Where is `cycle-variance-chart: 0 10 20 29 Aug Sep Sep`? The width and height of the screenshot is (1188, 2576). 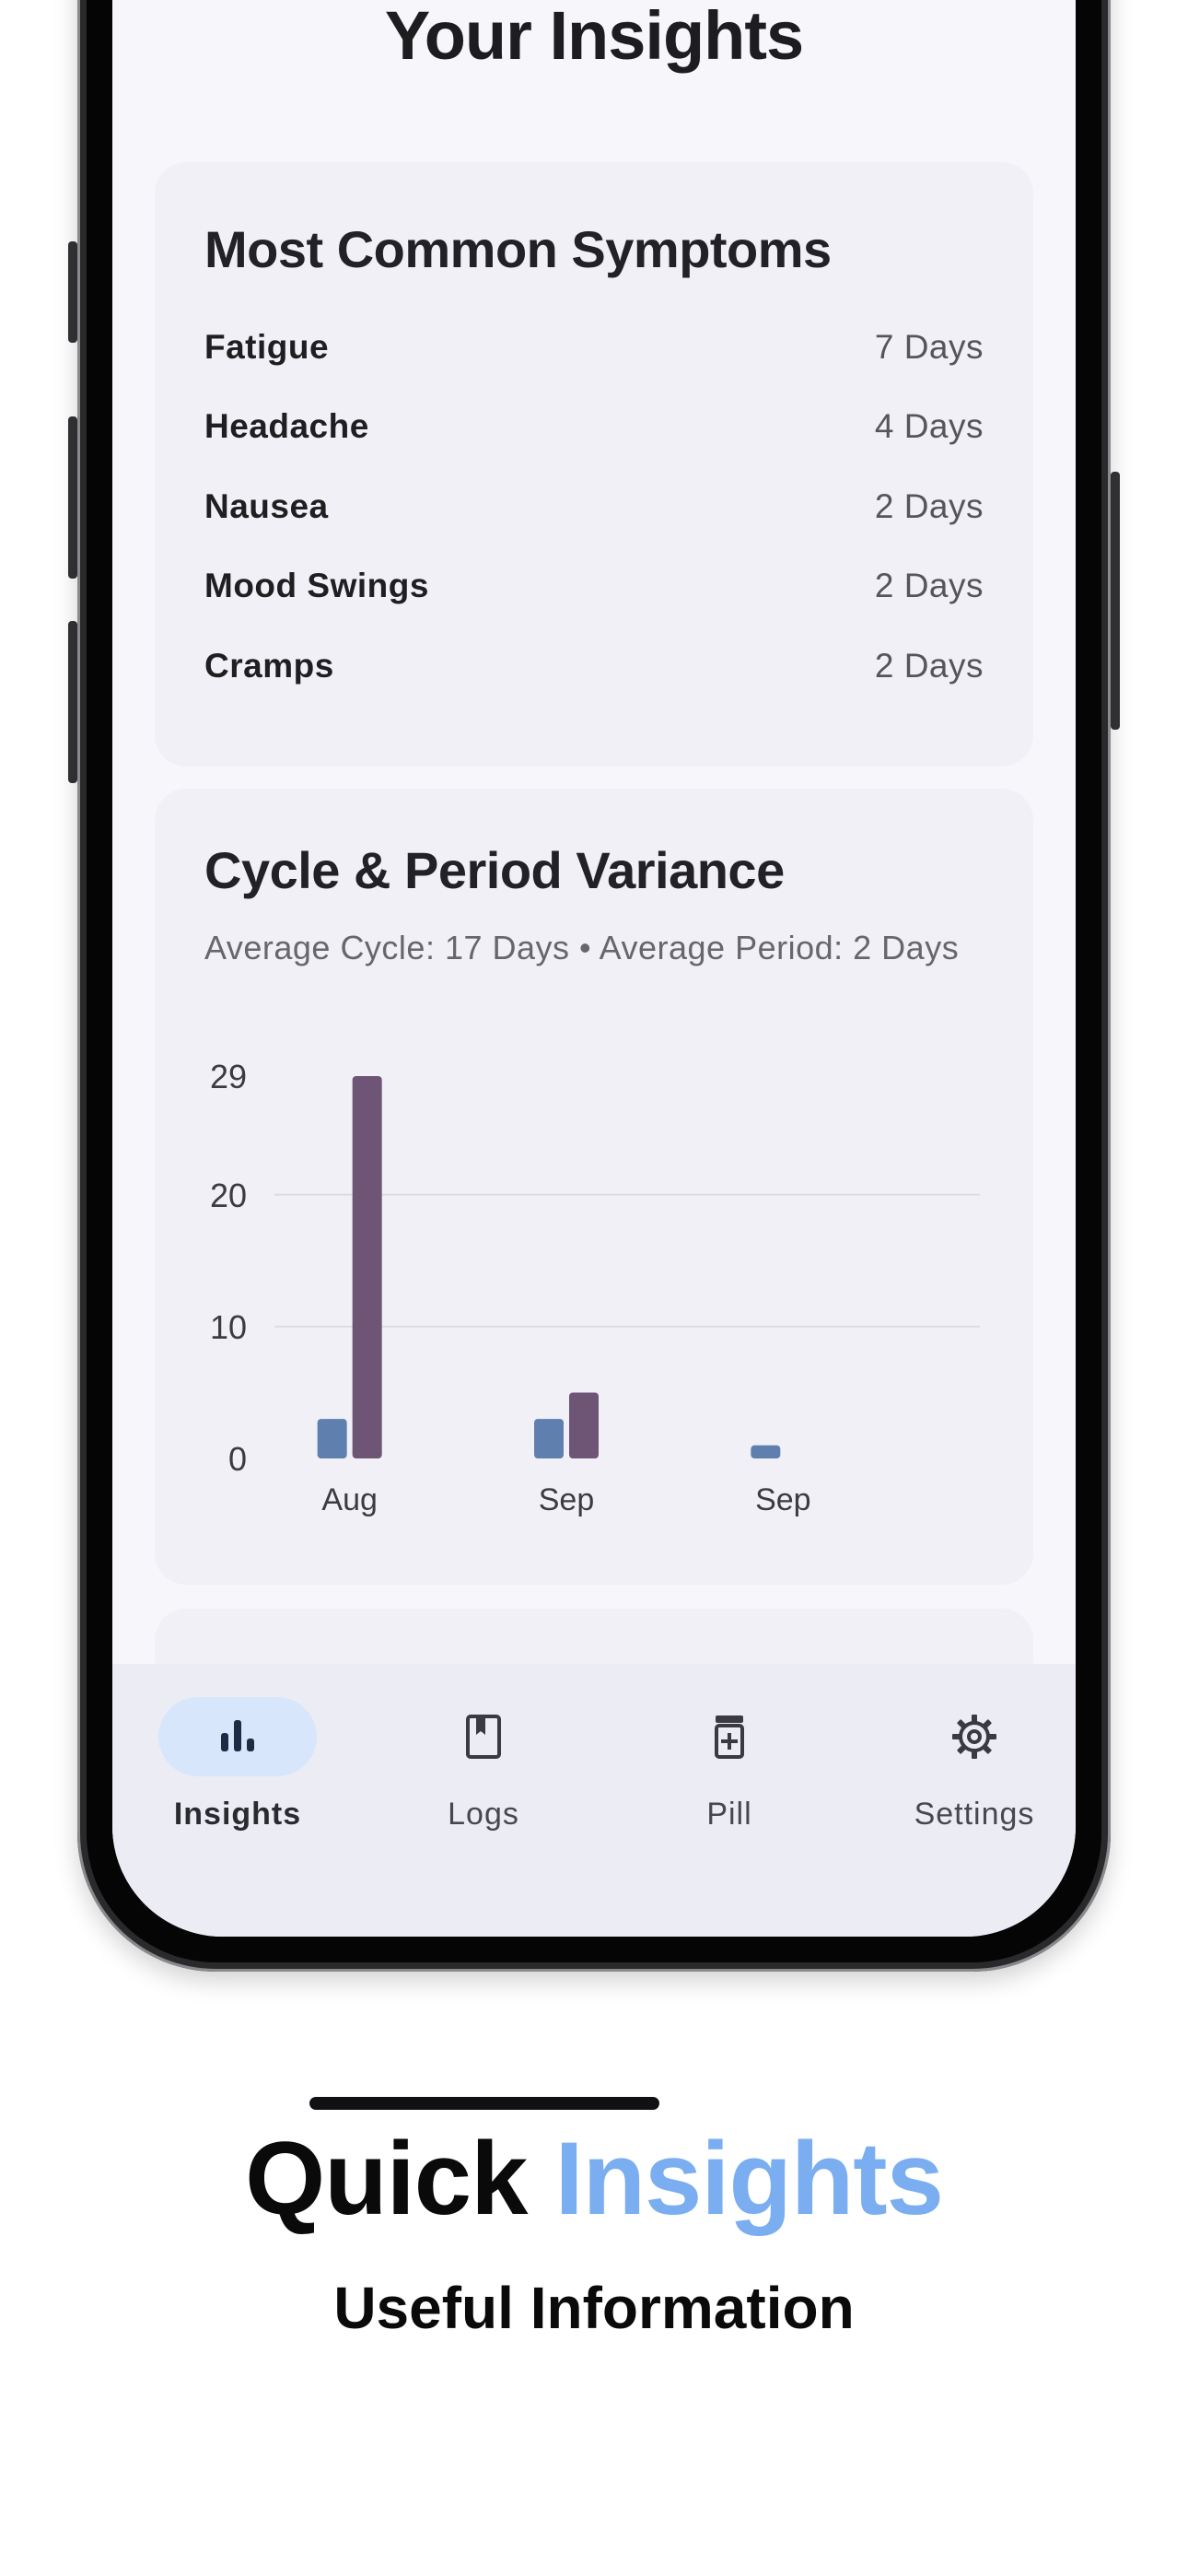 cycle-variance-chart: 0 10 20 29 Aug Sep Sep is located at coordinates (595, 1287).